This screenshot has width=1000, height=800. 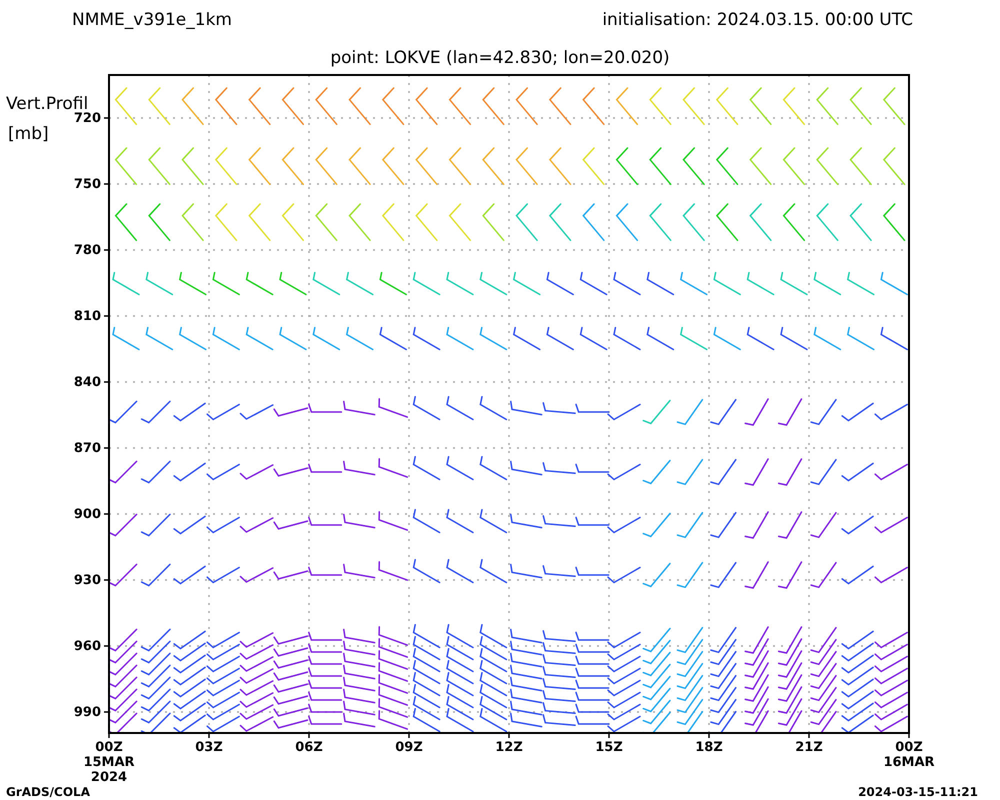 I want to click on initialisation-time: initialisation: 2024.03.15. 00:00 UTC, so click(x=757, y=20).